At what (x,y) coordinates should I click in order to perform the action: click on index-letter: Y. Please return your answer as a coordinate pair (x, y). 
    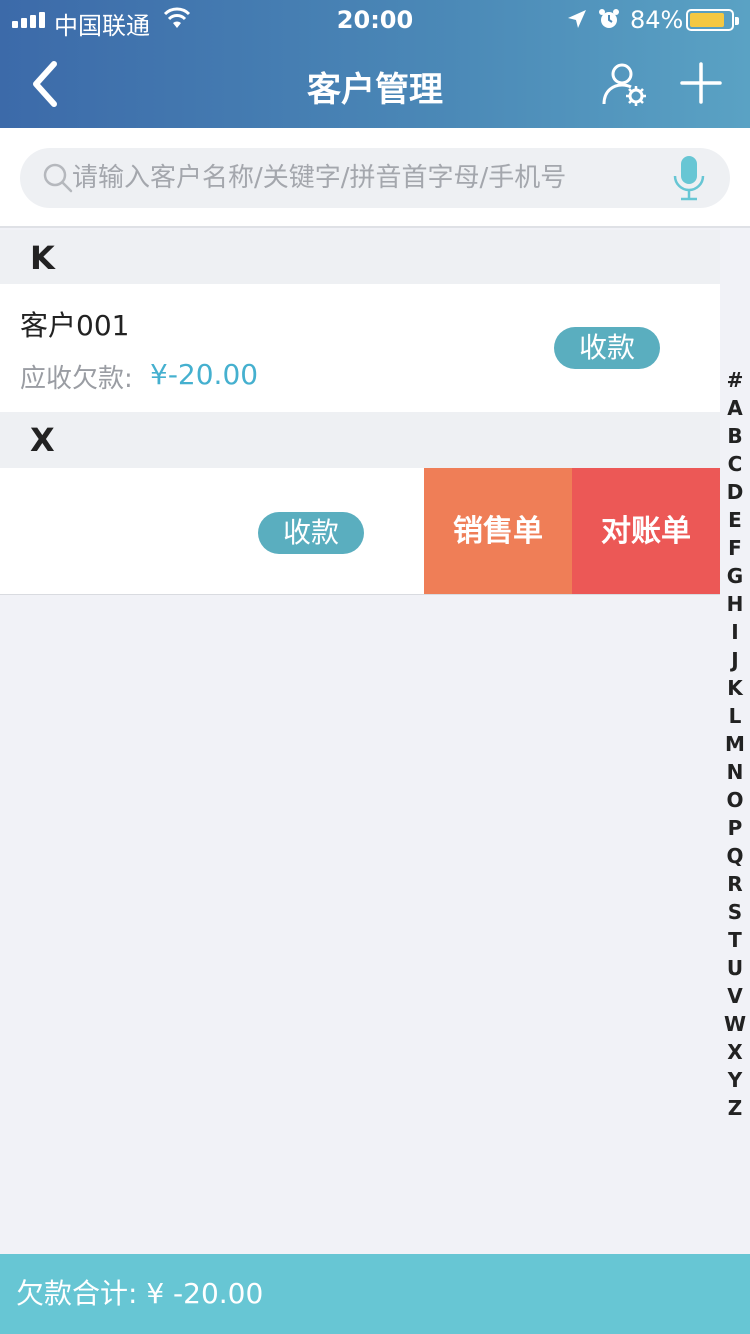
    Looking at the image, I should click on (735, 1080).